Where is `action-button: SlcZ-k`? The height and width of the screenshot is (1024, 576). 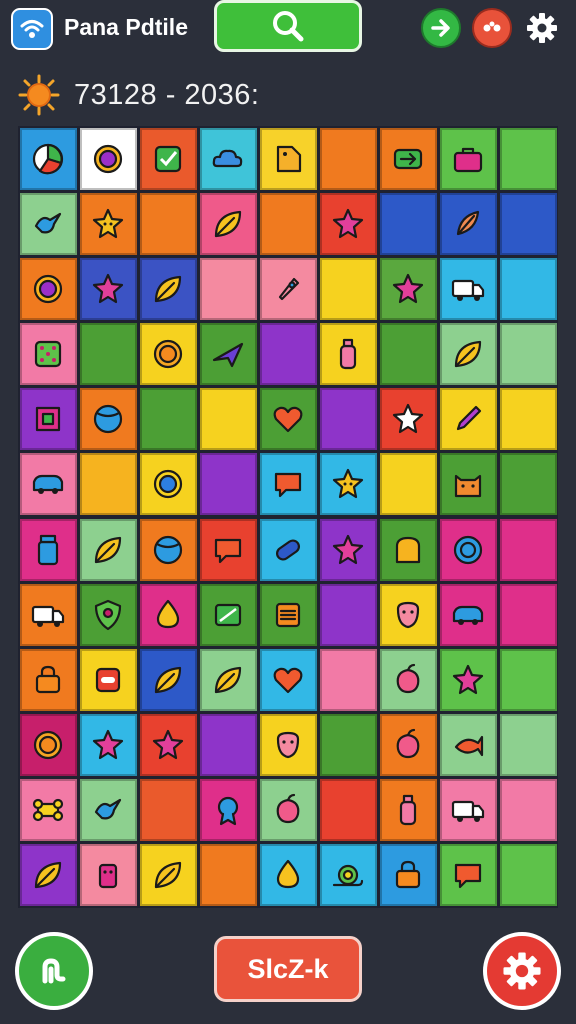
action-button: SlcZ-k is located at coordinates (288, 969).